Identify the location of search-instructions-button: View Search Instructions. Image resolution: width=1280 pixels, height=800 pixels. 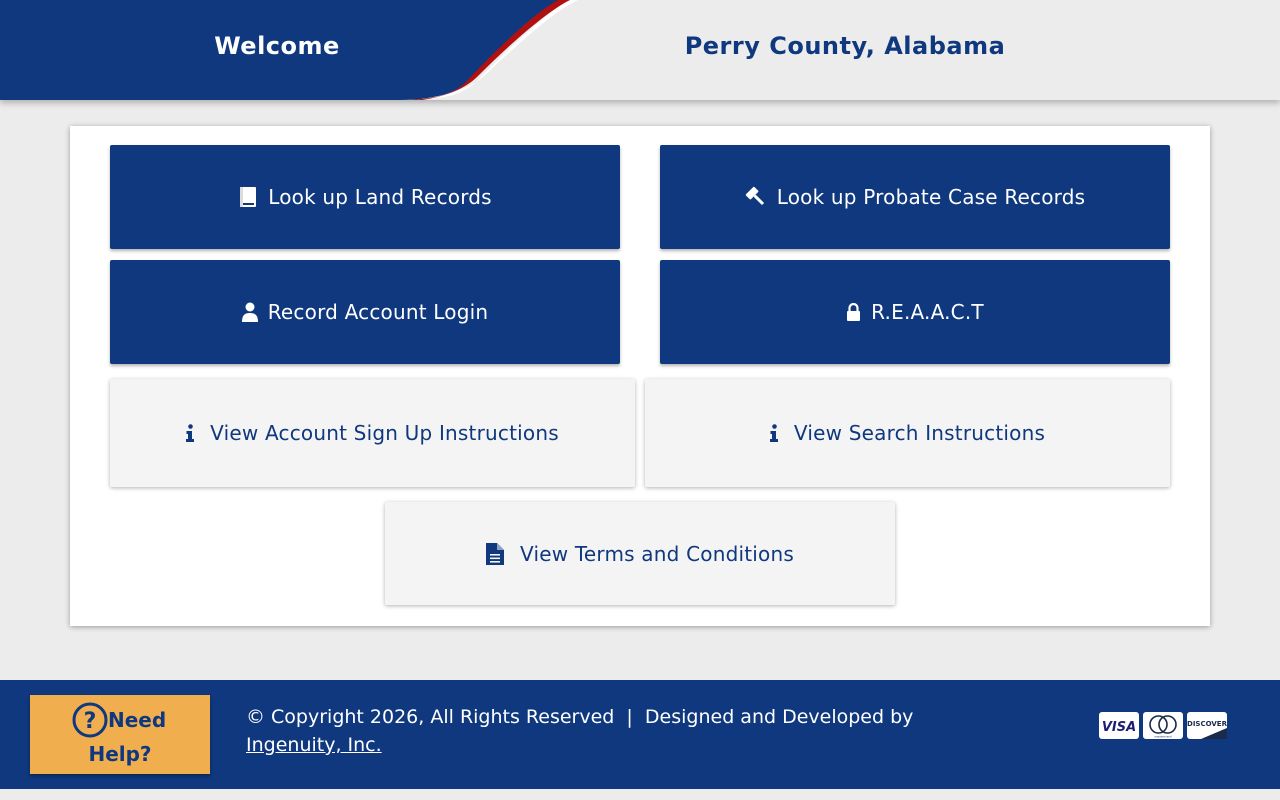
(907, 433).